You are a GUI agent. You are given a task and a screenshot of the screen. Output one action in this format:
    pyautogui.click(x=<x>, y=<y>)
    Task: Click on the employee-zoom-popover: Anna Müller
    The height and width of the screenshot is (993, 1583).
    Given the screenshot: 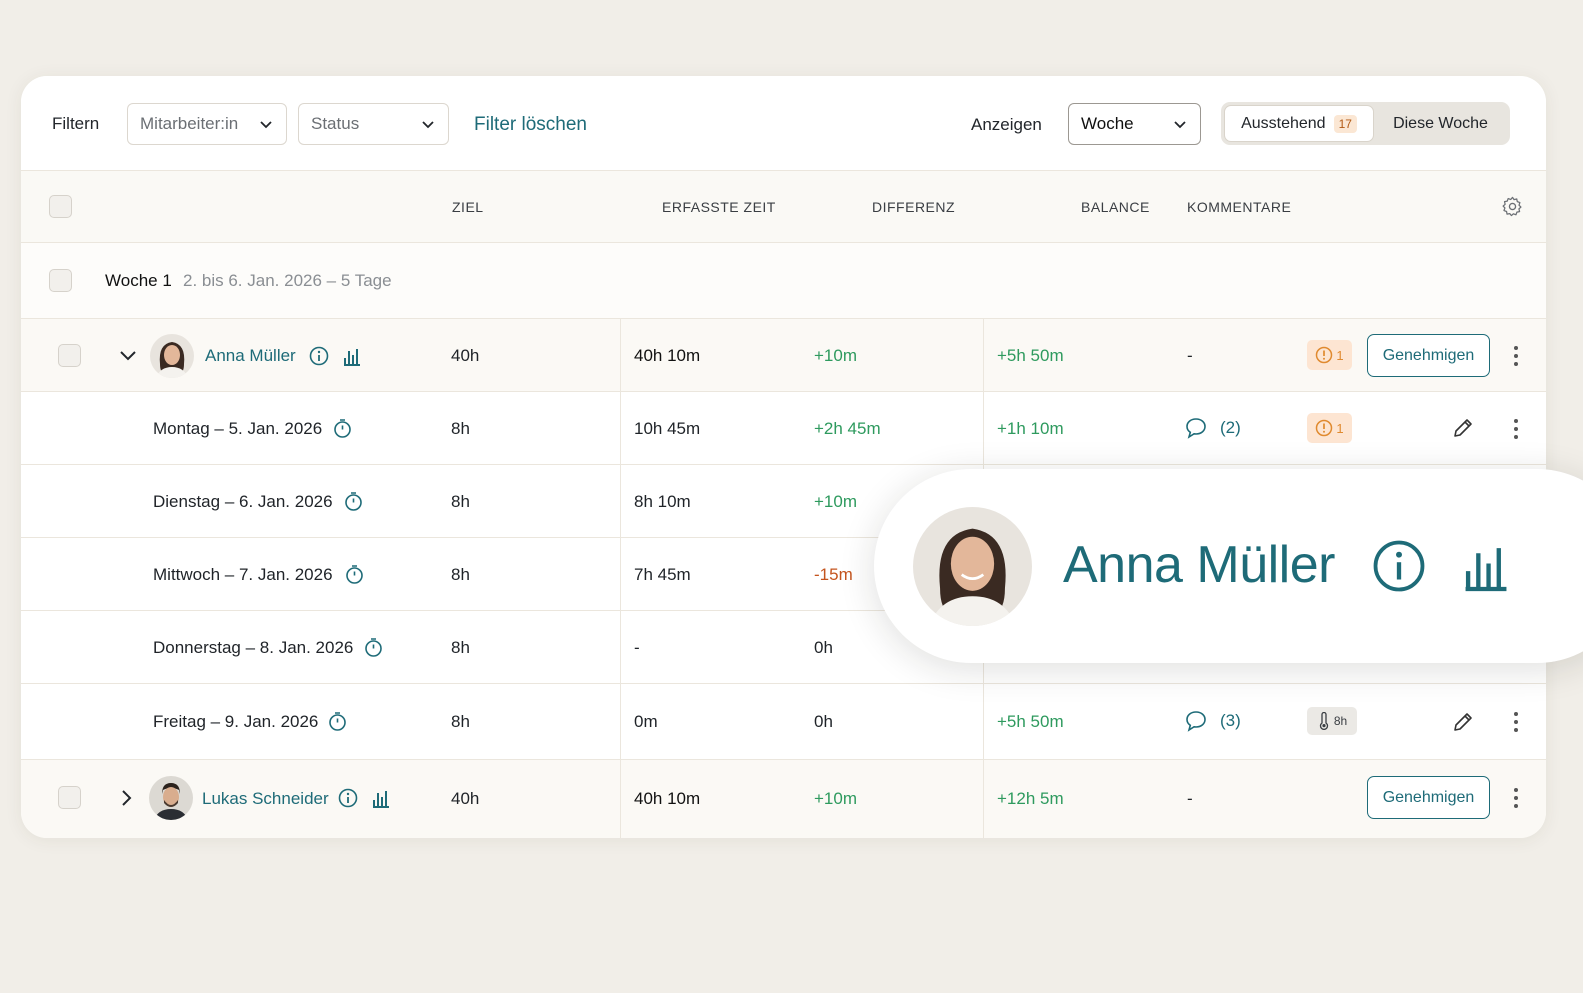 What is the action you would take?
    pyautogui.click(x=1228, y=566)
    